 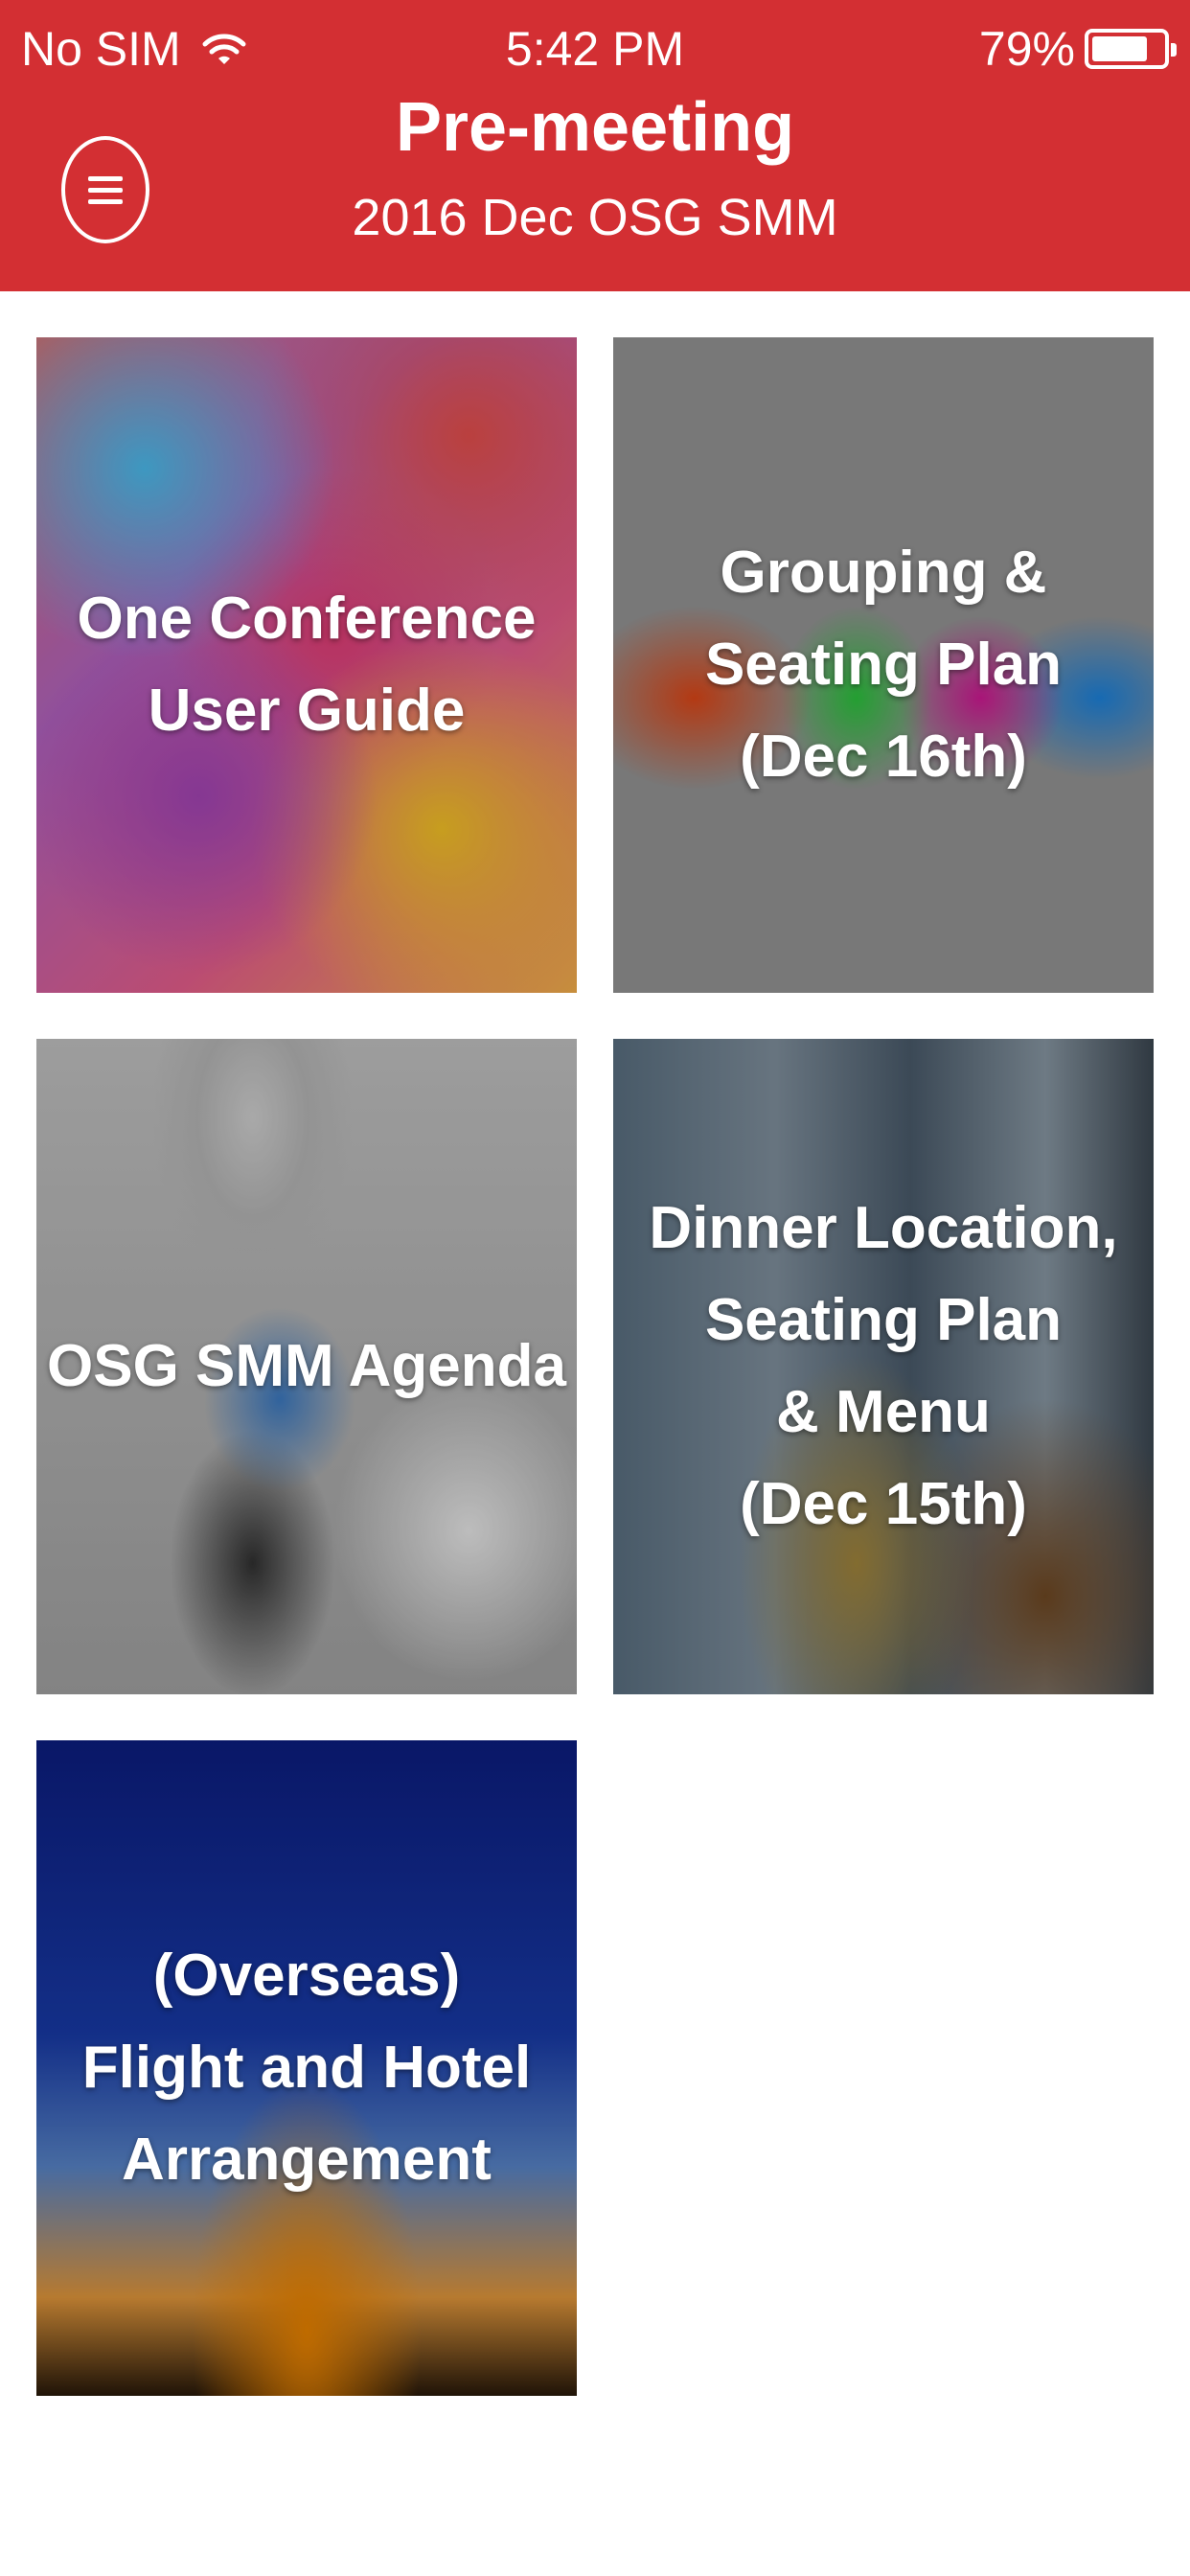 I want to click on tile-label: (Overseas) Flight and Hotel Arrangement, so click(x=307, y=2068).